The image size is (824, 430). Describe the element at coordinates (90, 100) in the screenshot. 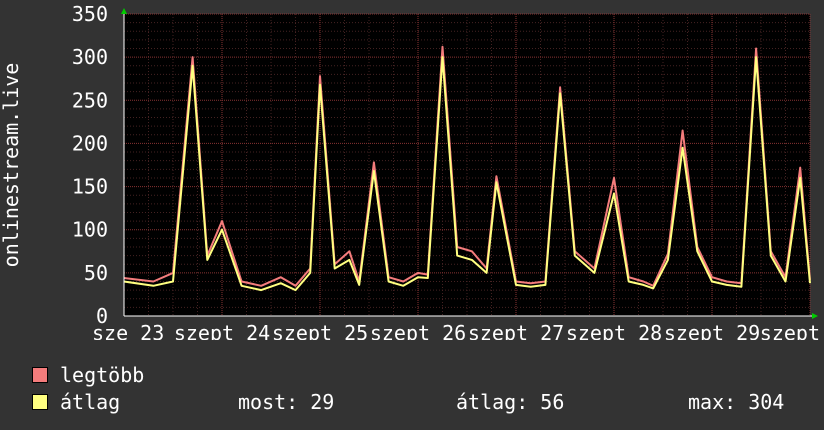

I see `y-tick-label: 250` at that location.